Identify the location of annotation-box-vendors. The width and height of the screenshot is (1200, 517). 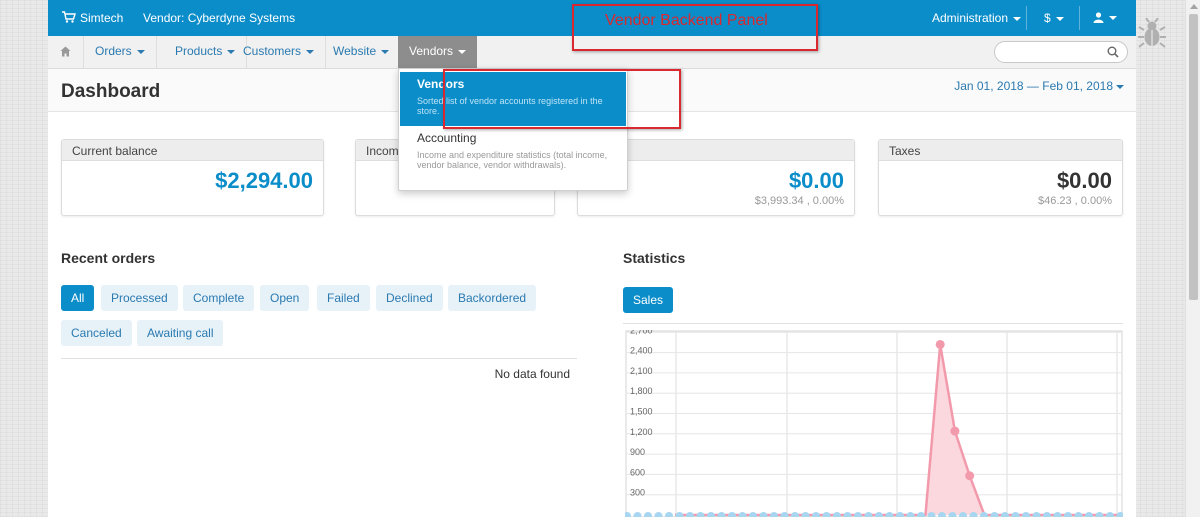
(562, 99).